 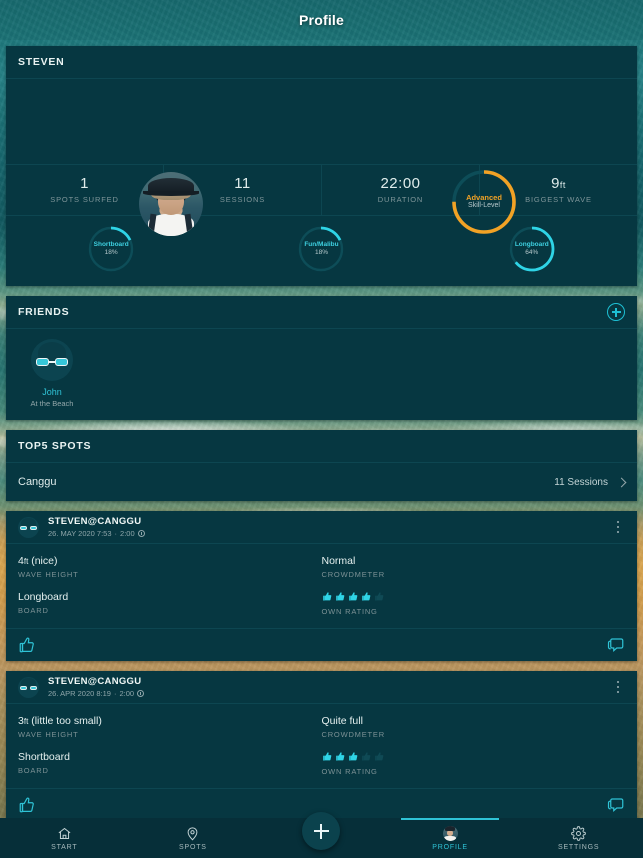 What do you see at coordinates (531, 244) in the screenshot?
I see `board-name: Longboard` at bounding box center [531, 244].